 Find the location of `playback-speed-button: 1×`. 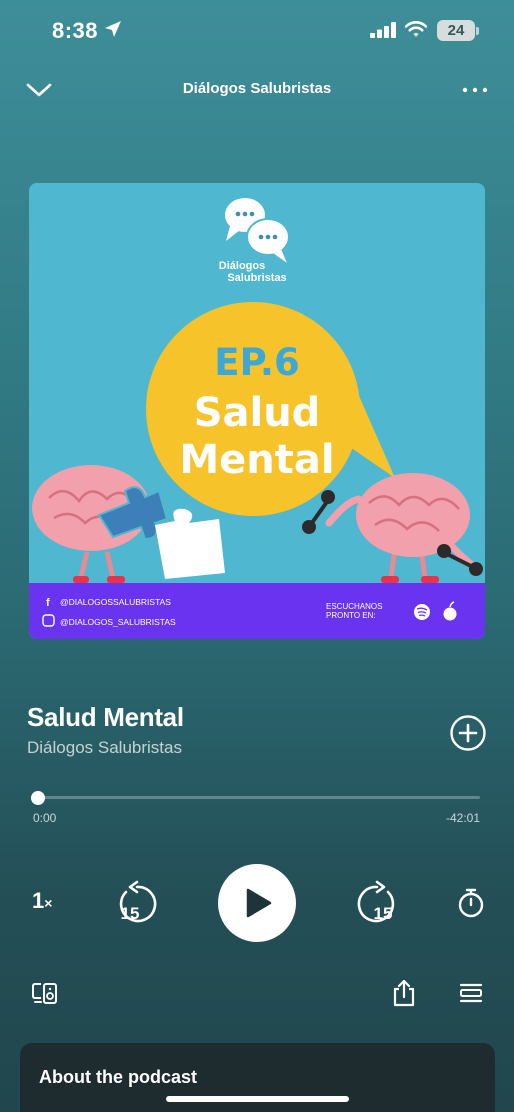

playback-speed-button: 1× is located at coordinates (42, 901).